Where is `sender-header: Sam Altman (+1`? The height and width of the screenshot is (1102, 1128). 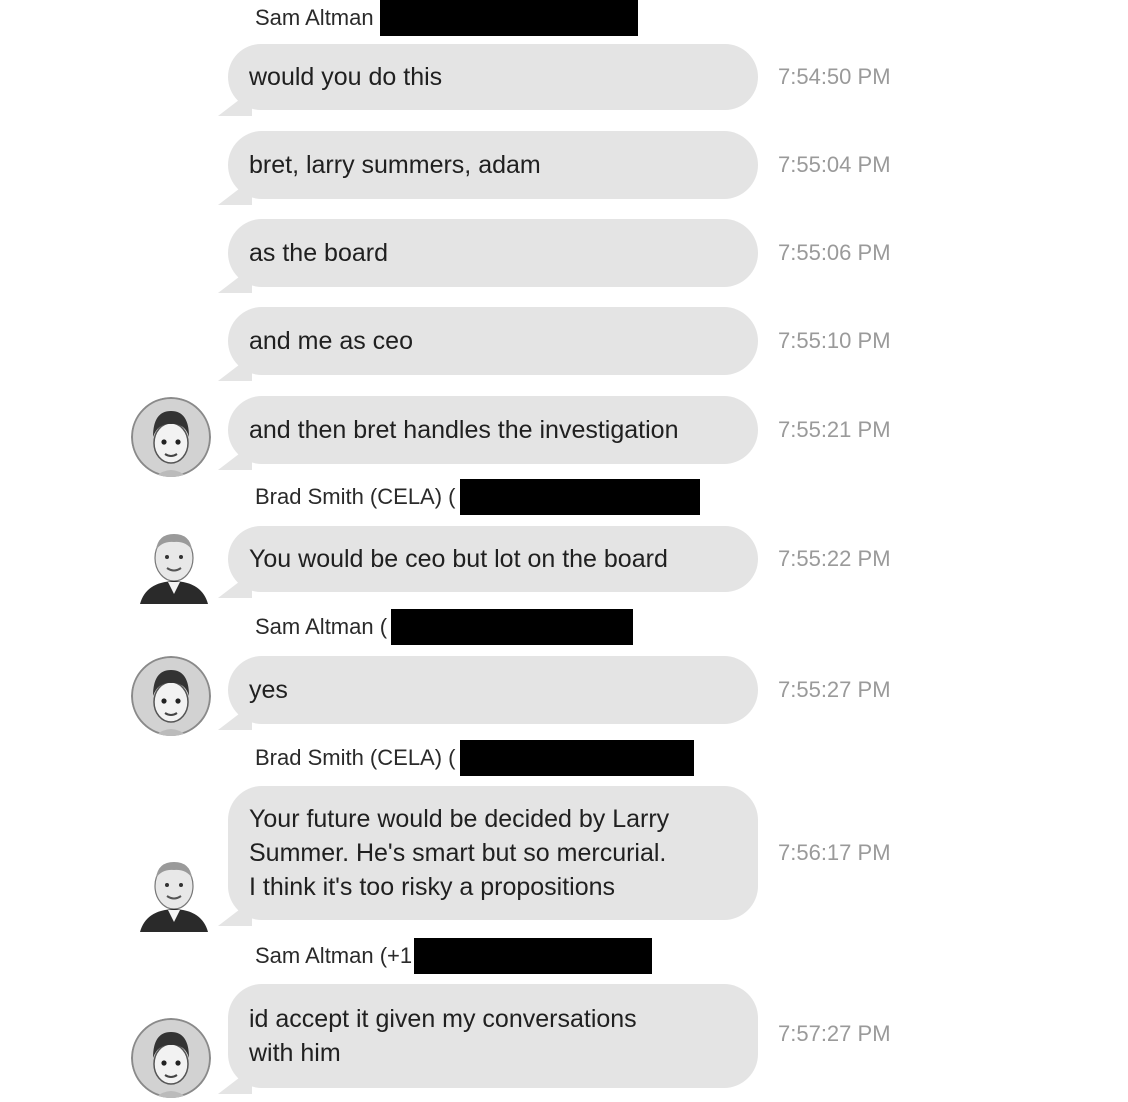
sender-header: Sam Altman (+1 is located at coordinates (454, 956).